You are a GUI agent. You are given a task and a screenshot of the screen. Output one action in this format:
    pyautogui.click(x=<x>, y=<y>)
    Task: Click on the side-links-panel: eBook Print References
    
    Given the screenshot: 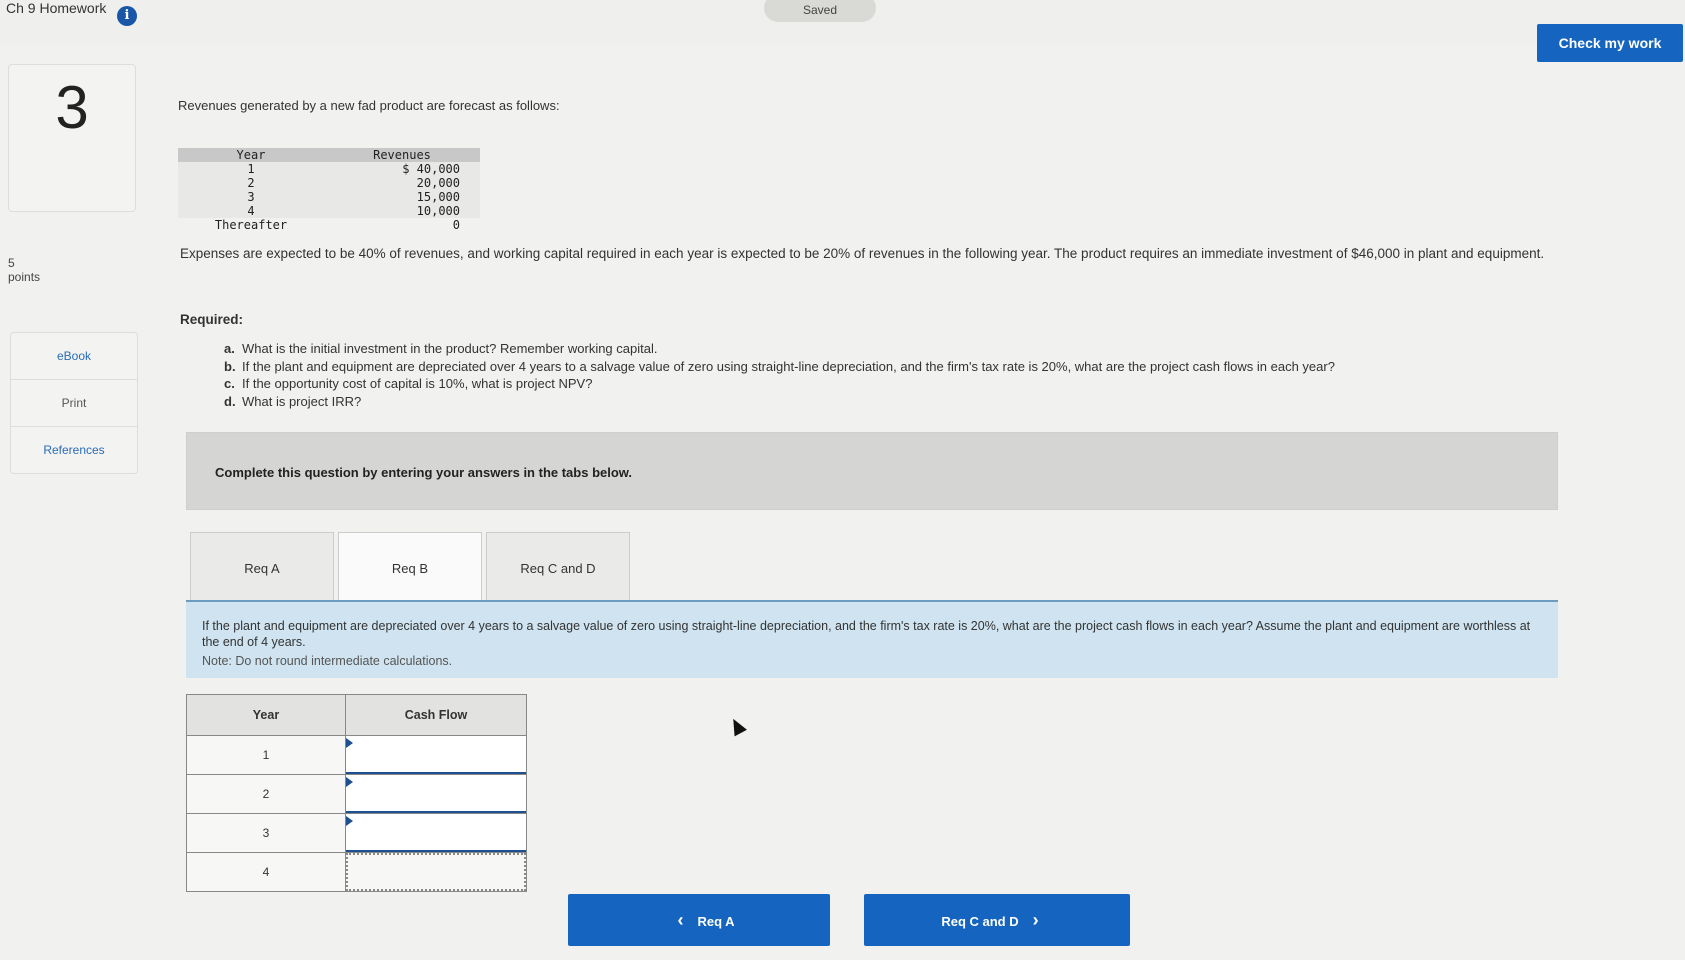 What is the action you would take?
    pyautogui.click(x=74, y=403)
    